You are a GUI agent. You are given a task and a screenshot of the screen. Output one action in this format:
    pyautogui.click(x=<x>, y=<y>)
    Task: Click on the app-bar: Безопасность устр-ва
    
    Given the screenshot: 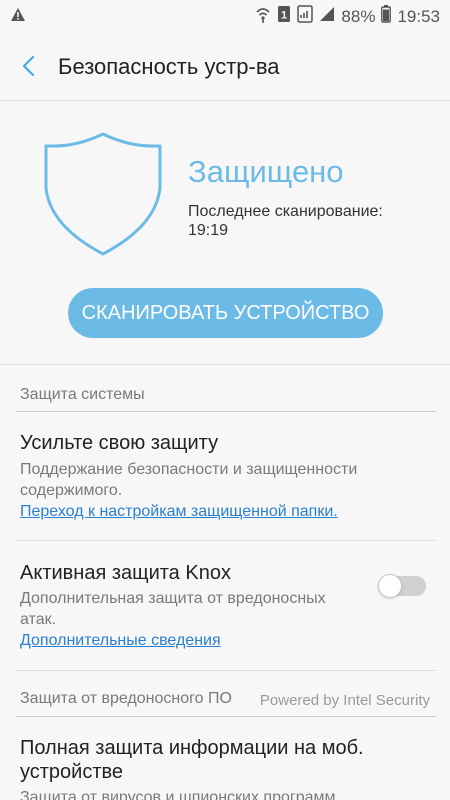 What is the action you would take?
    pyautogui.click(x=225, y=66)
    